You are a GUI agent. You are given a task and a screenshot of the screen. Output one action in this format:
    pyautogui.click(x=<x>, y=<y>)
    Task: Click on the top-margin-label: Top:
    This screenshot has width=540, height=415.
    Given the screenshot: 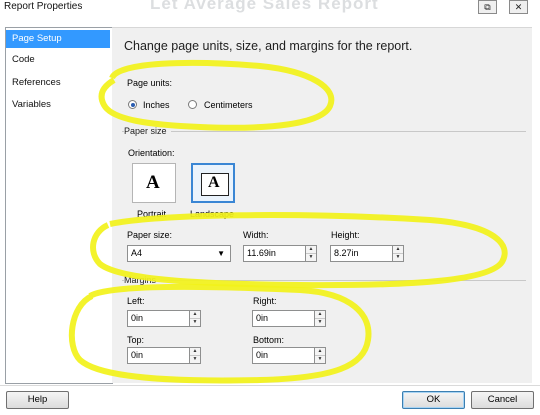 What is the action you would take?
    pyautogui.click(x=136, y=340)
    